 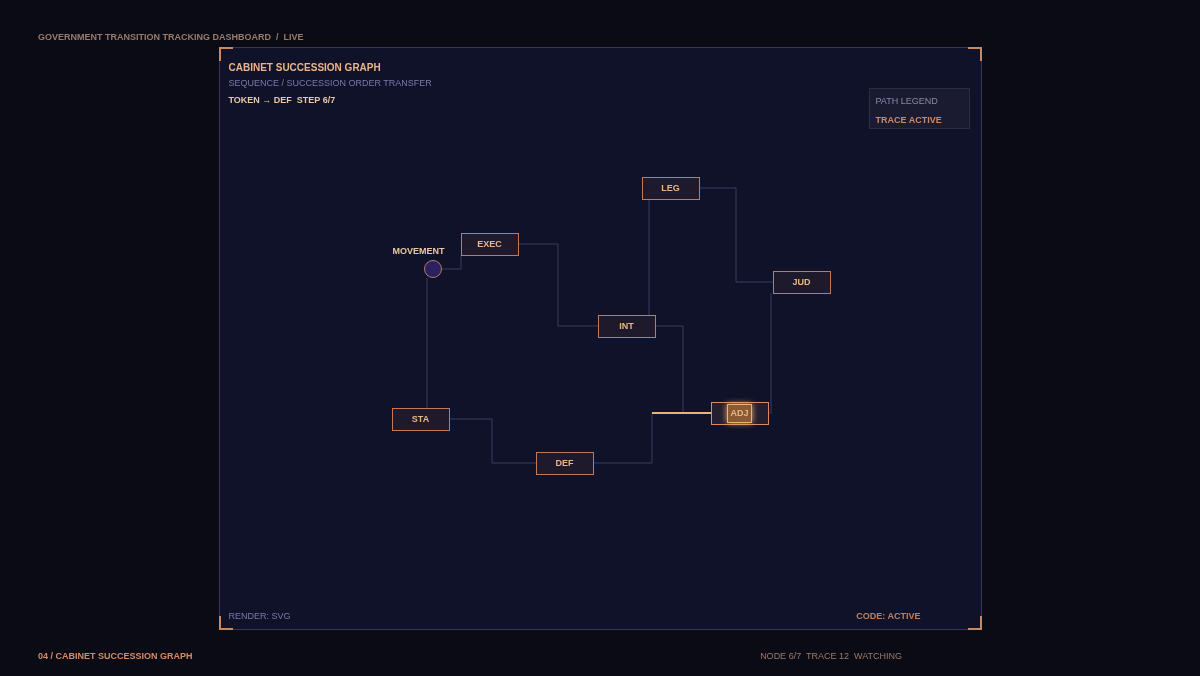 What do you see at coordinates (420, 419) in the screenshot?
I see `graph-node: STA` at bounding box center [420, 419].